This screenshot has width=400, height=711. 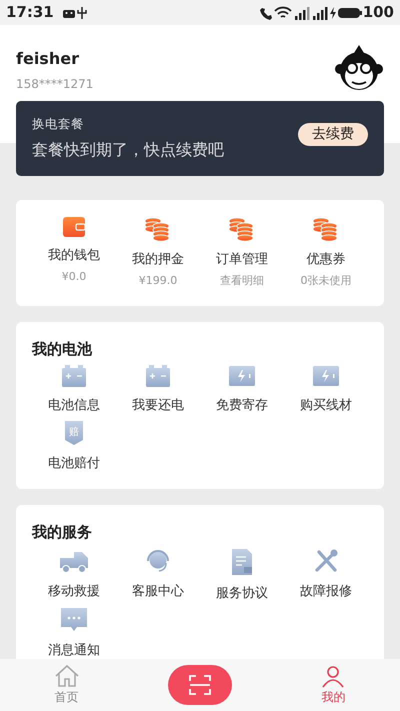 I want to click on item-label: 电池赔付, so click(x=74, y=463).